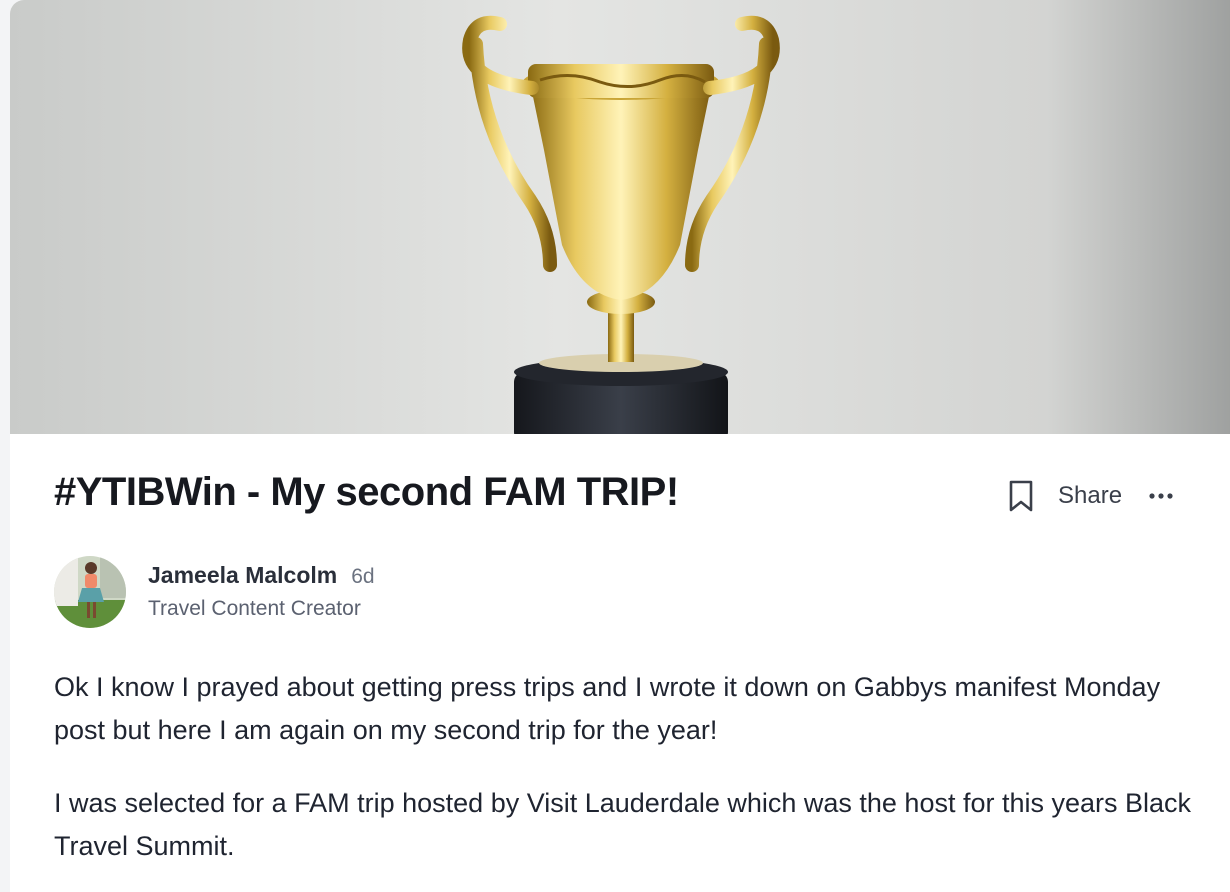 Image resolution: width=1230 pixels, height=892 pixels. I want to click on share-button: Share, so click(1090, 496).